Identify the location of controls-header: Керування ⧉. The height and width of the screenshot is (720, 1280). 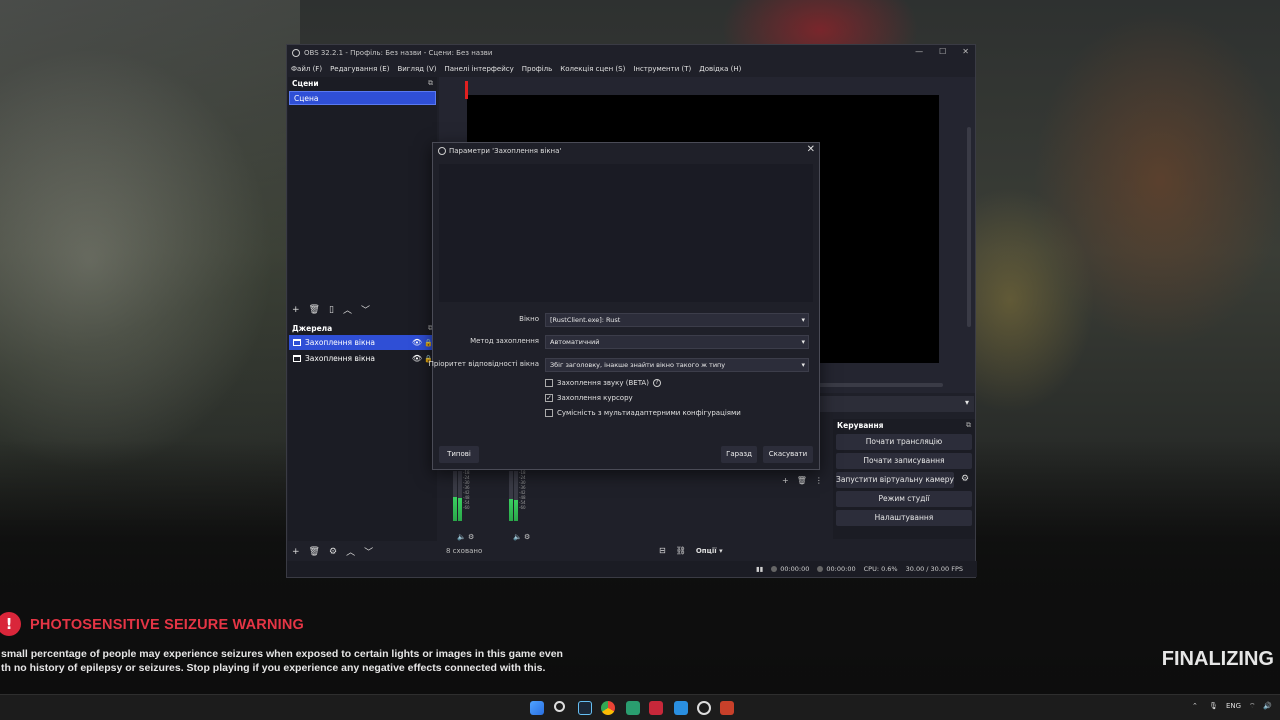
(904, 425).